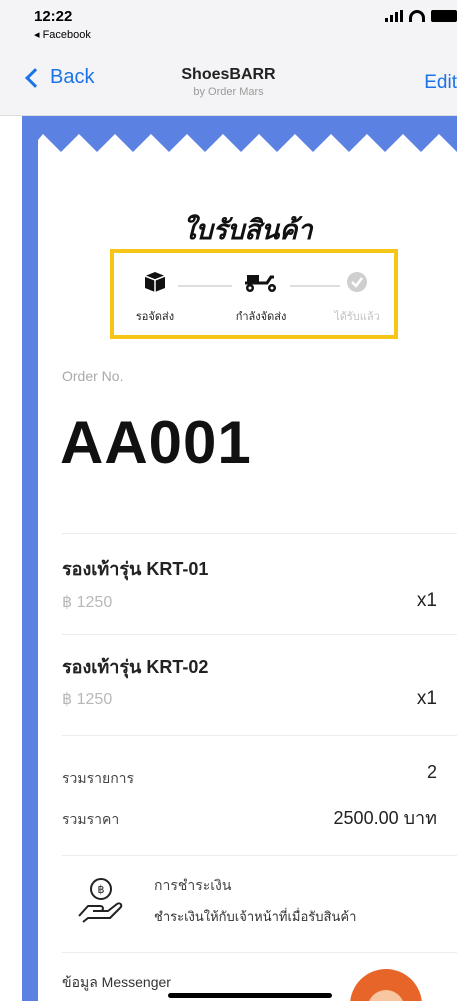 This screenshot has height=1001, width=457. I want to click on total-price-label: รวมราคา, so click(91, 819).